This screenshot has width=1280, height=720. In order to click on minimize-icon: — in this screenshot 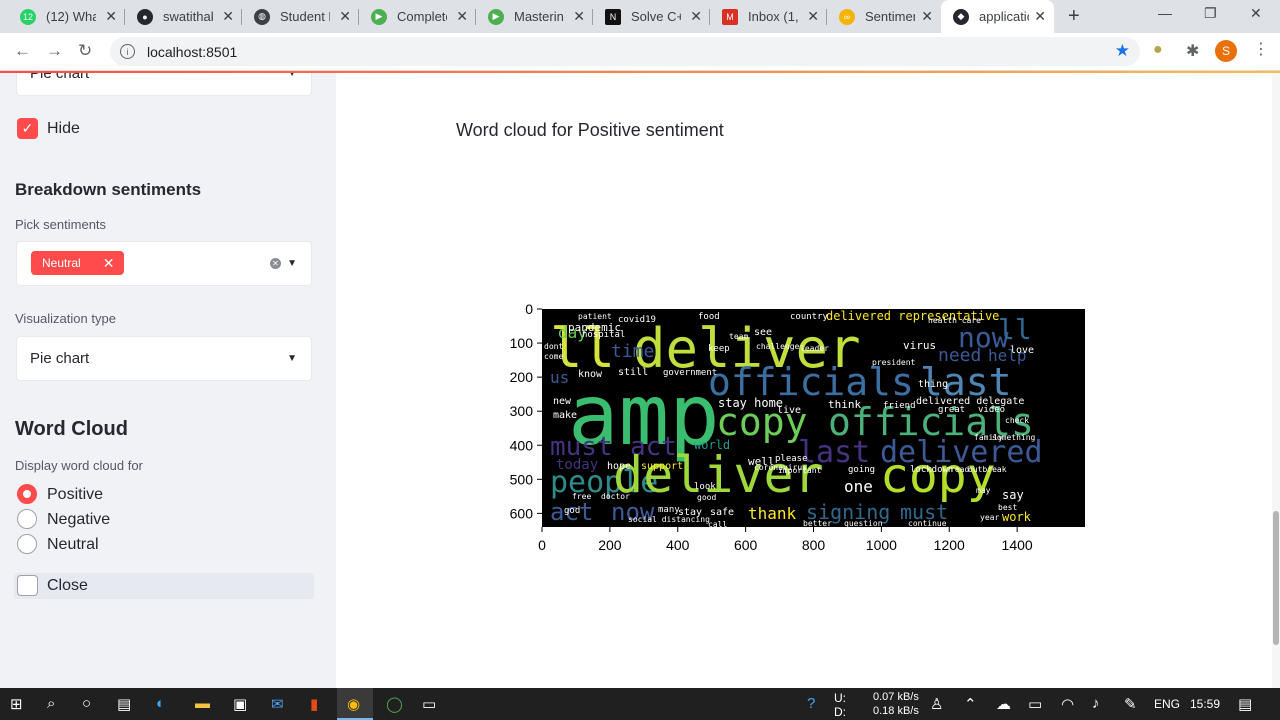, I will do `click(1165, 13)`.